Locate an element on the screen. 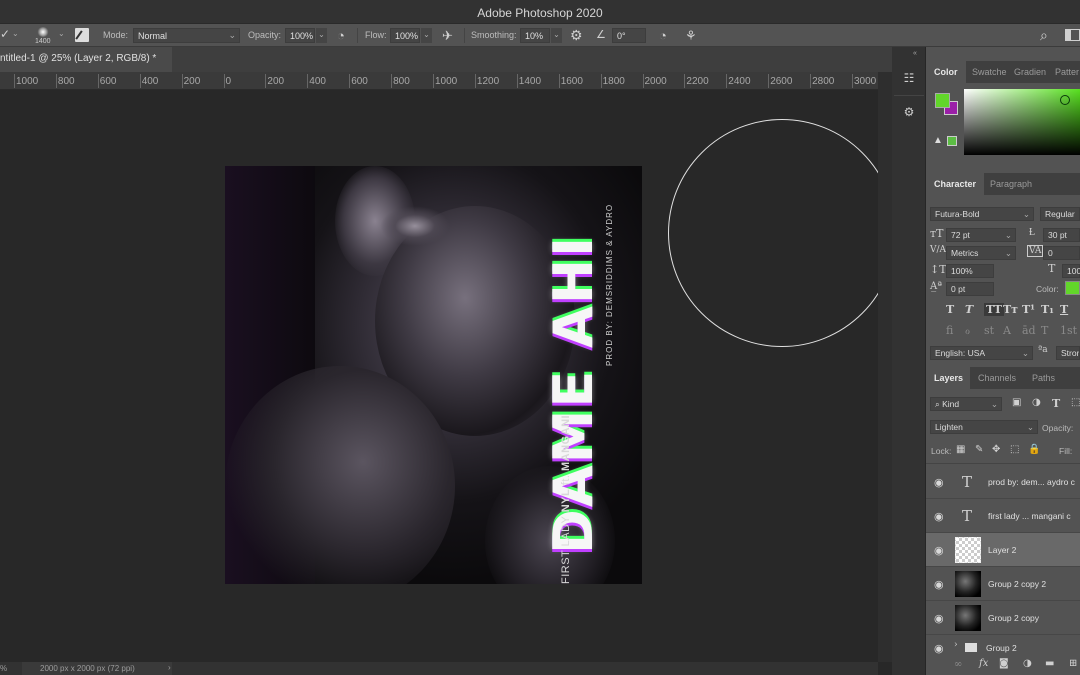 The image size is (1080, 675). stylistic-alternates-button: st is located at coordinates (989, 330).